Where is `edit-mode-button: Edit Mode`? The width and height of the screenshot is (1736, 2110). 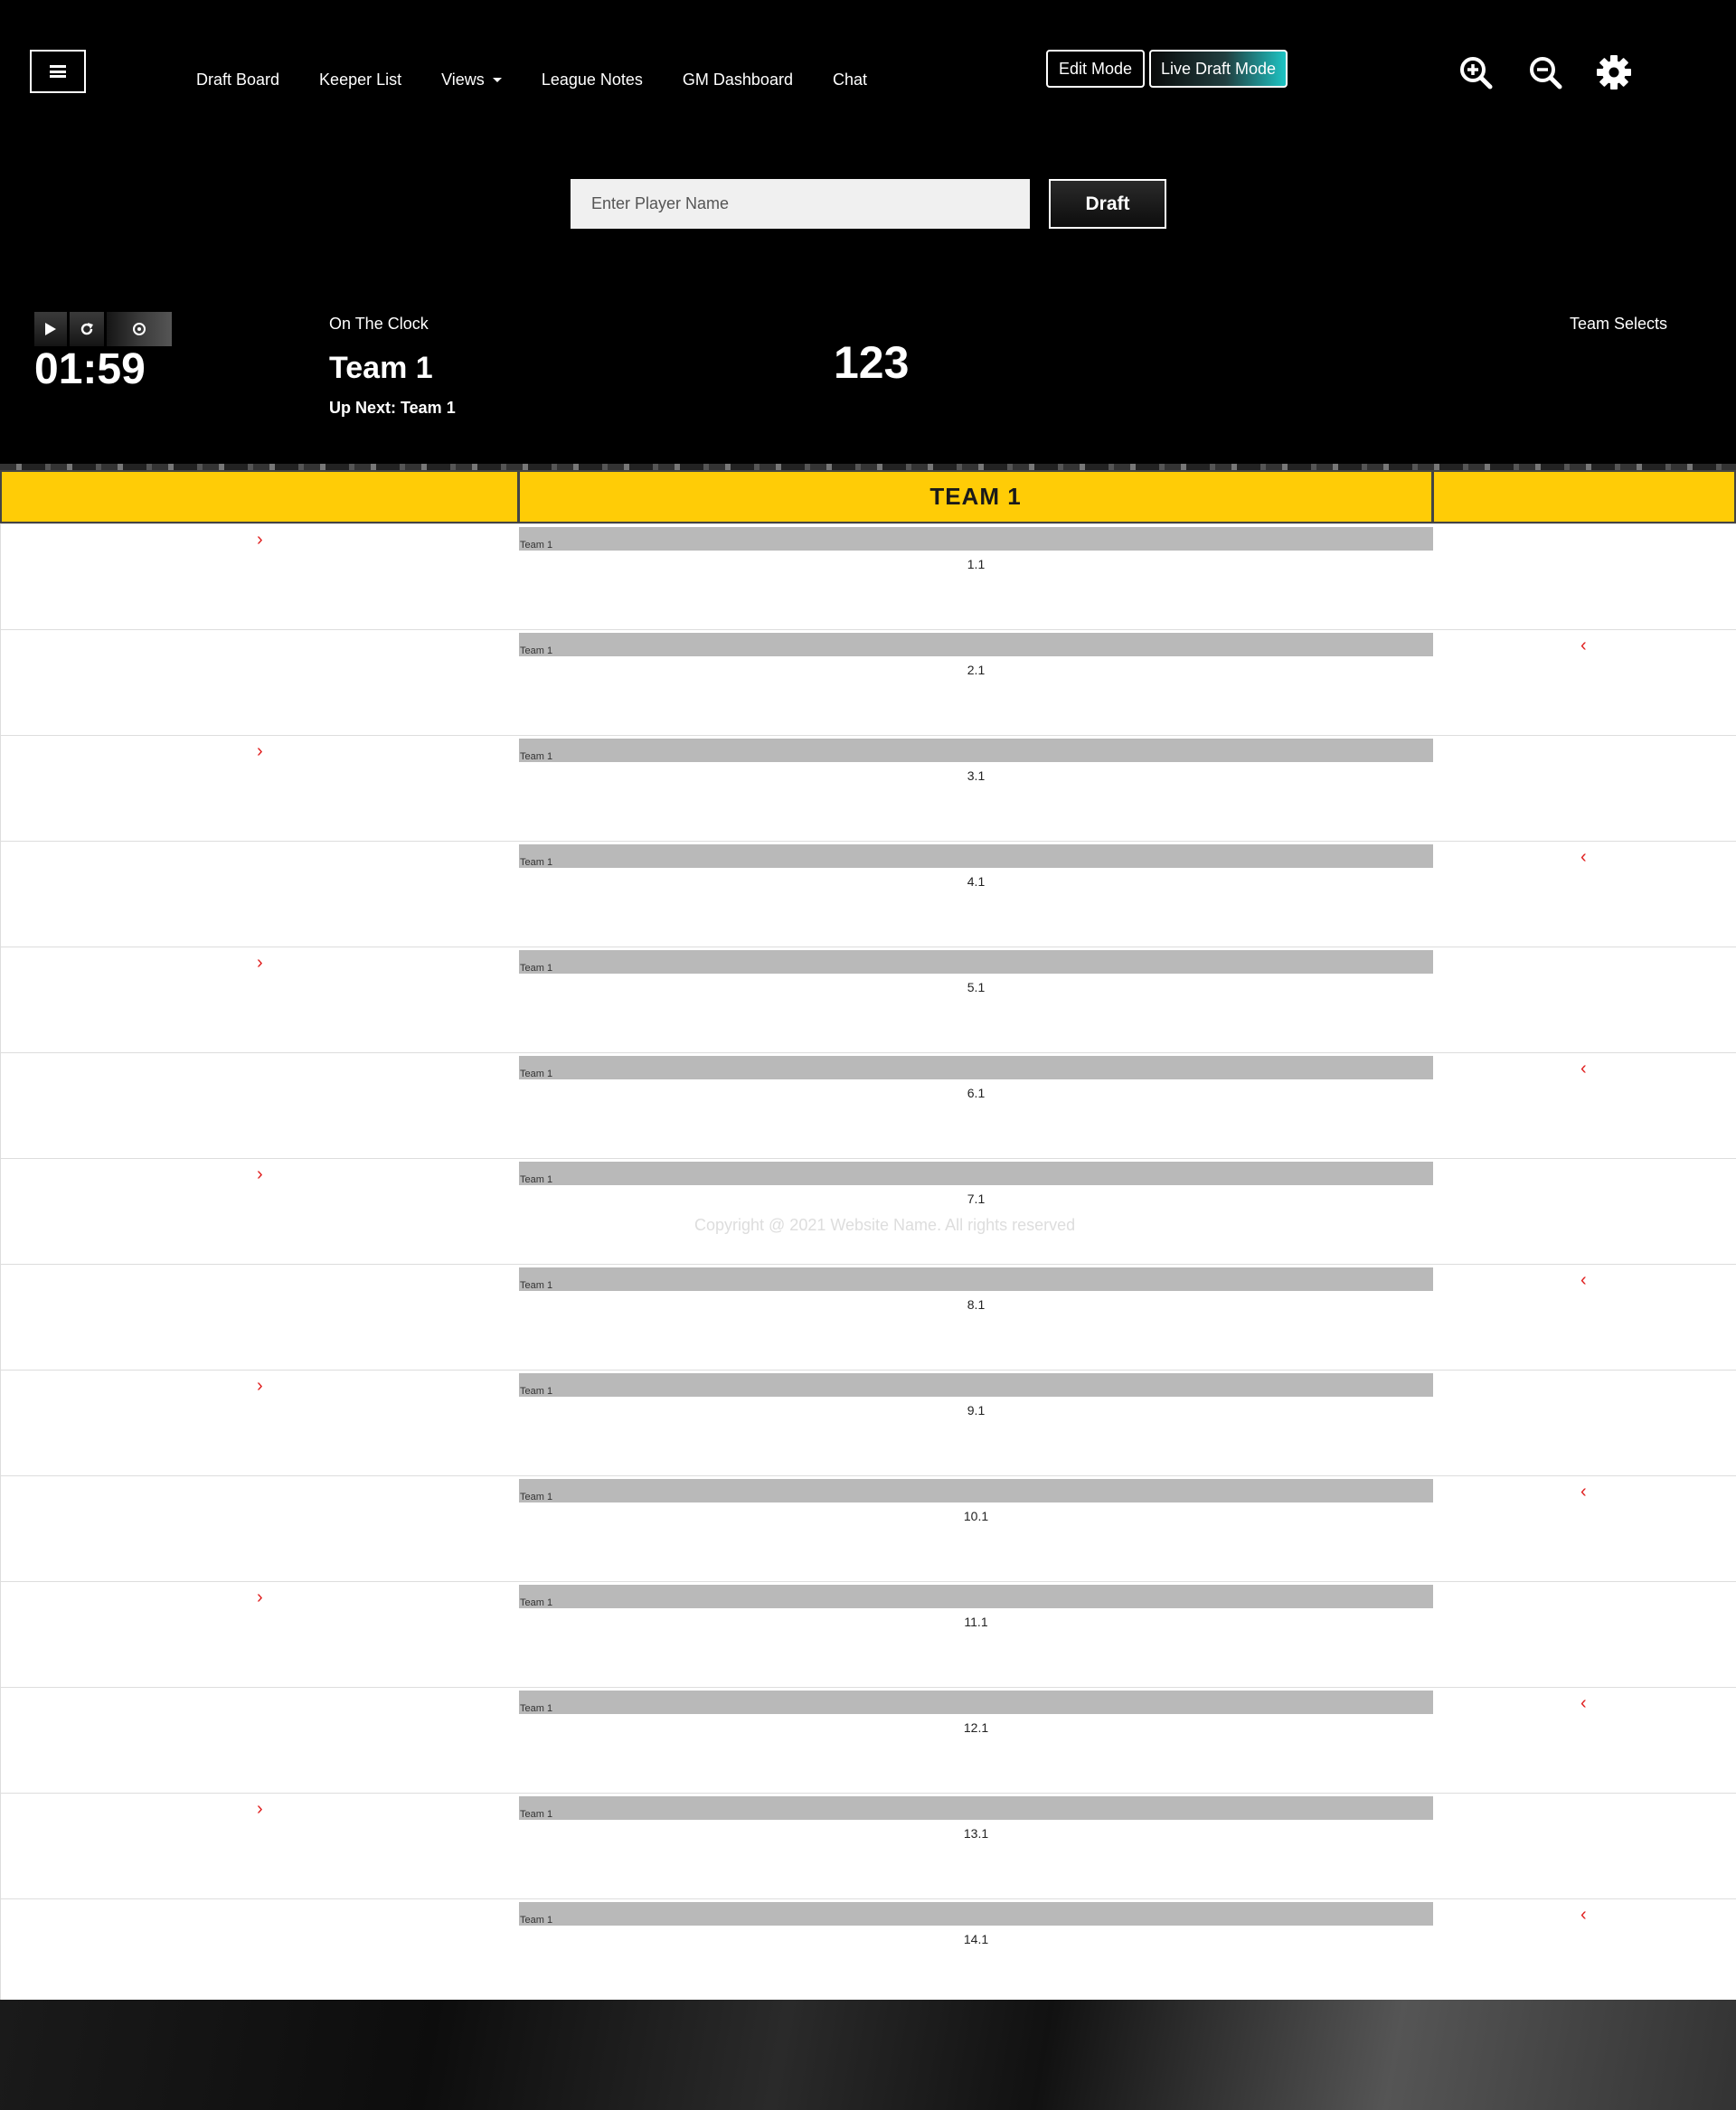
edit-mode-button: Edit Mode is located at coordinates (1096, 69).